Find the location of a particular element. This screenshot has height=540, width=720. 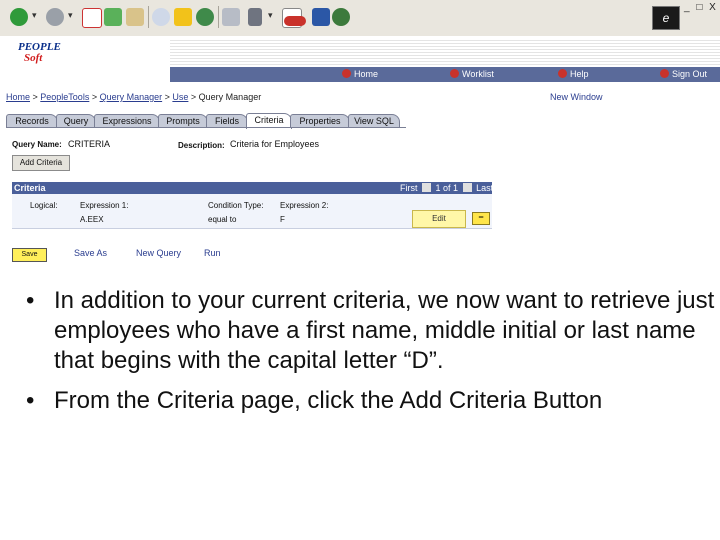

new-query-link: New Query is located at coordinates (158, 253).